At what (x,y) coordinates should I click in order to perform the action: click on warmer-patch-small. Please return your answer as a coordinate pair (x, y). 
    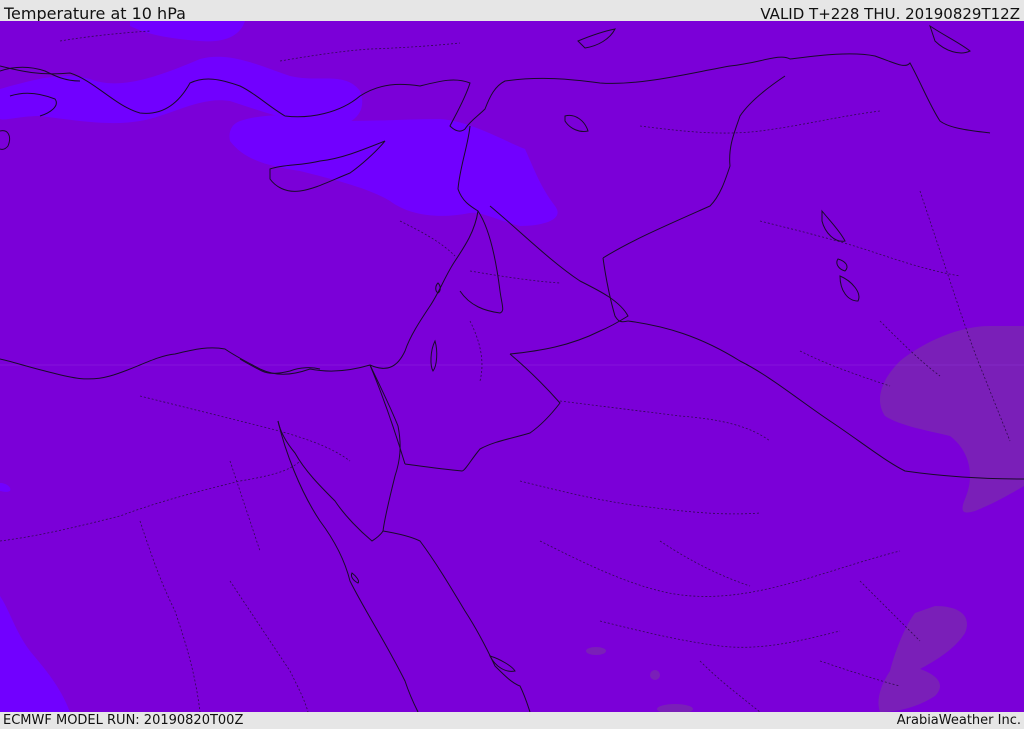
    Looking at the image, I should click on (596, 651).